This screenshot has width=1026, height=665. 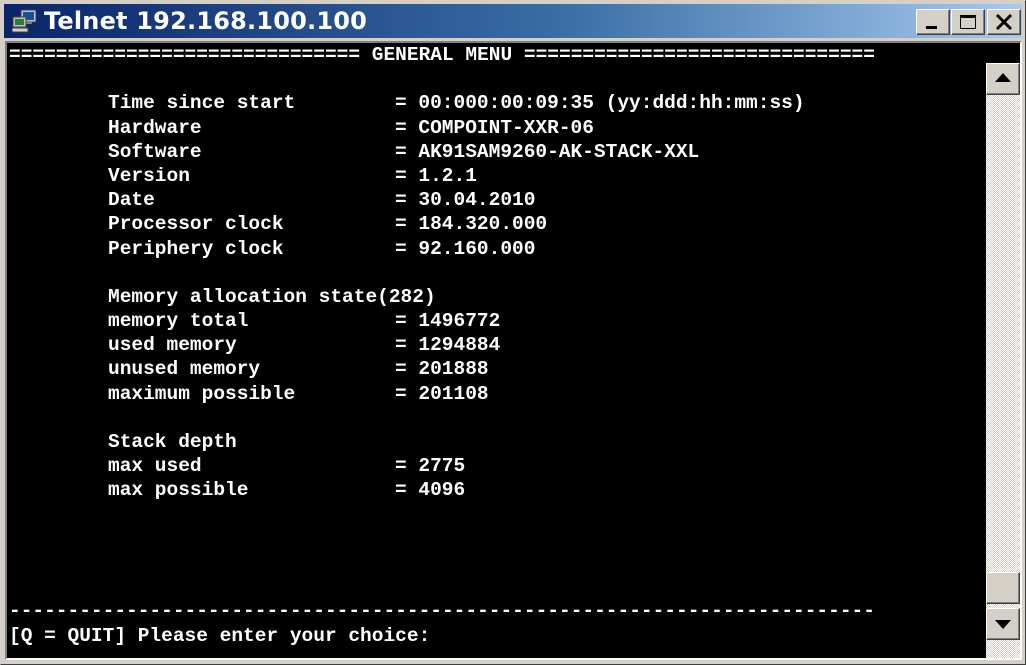 I want to click on info-value: = 30.04.2010, so click(x=465, y=200).